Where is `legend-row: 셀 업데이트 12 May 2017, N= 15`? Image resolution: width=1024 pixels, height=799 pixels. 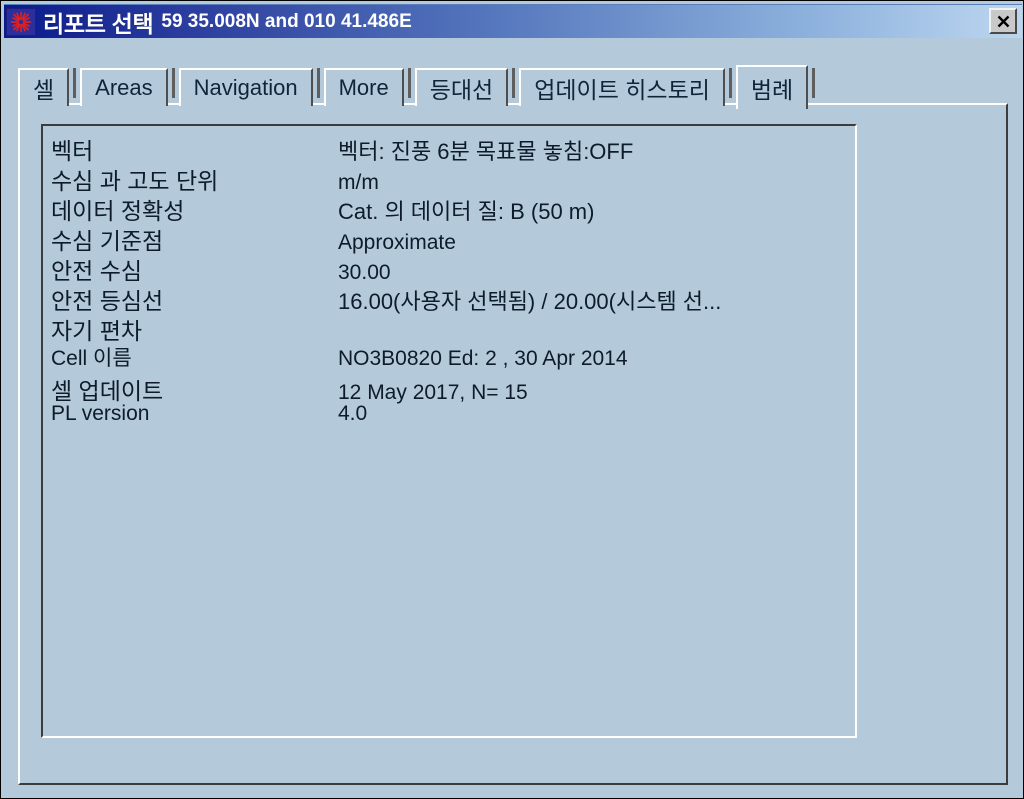 legend-row: 셀 업데이트 12 May 2017, N= 15 is located at coordinates (452, 388).